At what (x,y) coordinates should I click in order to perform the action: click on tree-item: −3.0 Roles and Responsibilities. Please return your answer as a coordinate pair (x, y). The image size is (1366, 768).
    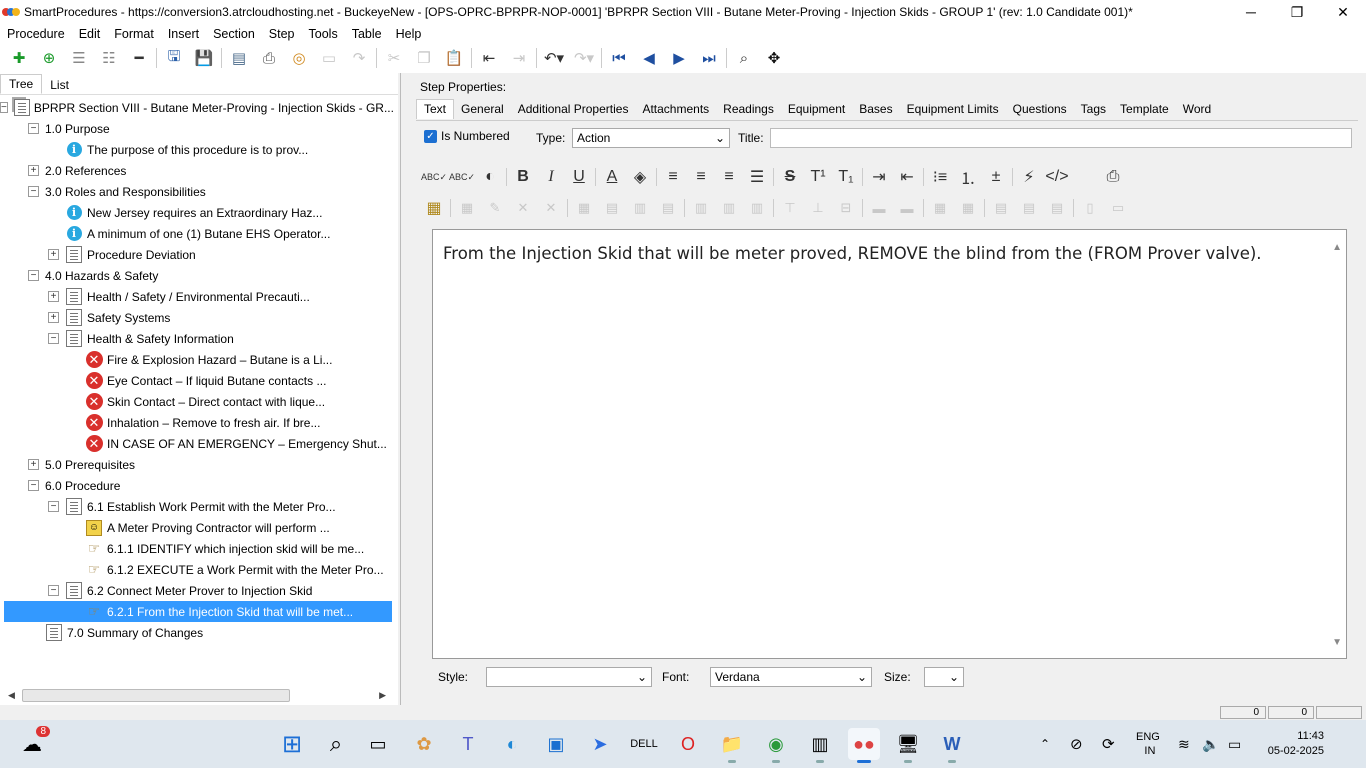
    Looking at the image, I should click on (195, 191).